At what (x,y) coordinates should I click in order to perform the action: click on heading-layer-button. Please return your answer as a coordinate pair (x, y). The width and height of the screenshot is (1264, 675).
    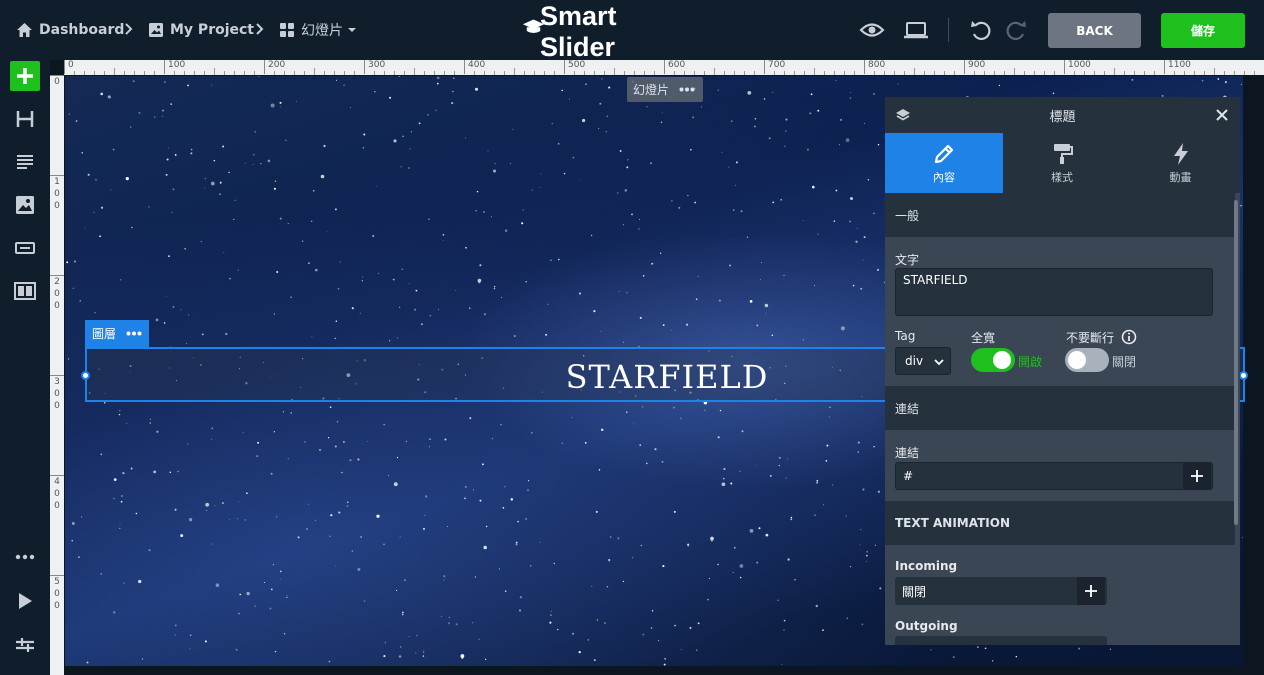
    Looking at the image, I should click on (25, 119).